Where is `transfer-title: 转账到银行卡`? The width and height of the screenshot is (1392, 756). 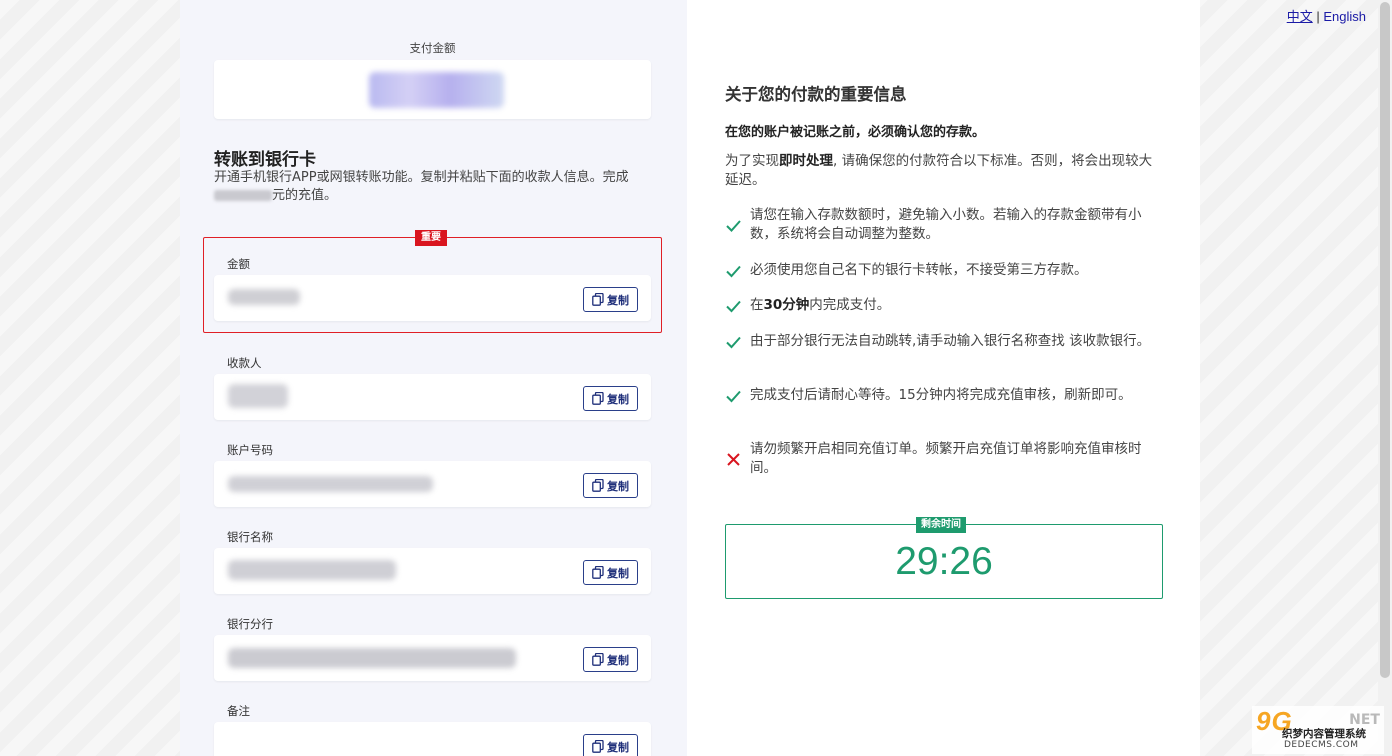
transfer-title: 转账到银行卡 is located at coordinates (265, 160).